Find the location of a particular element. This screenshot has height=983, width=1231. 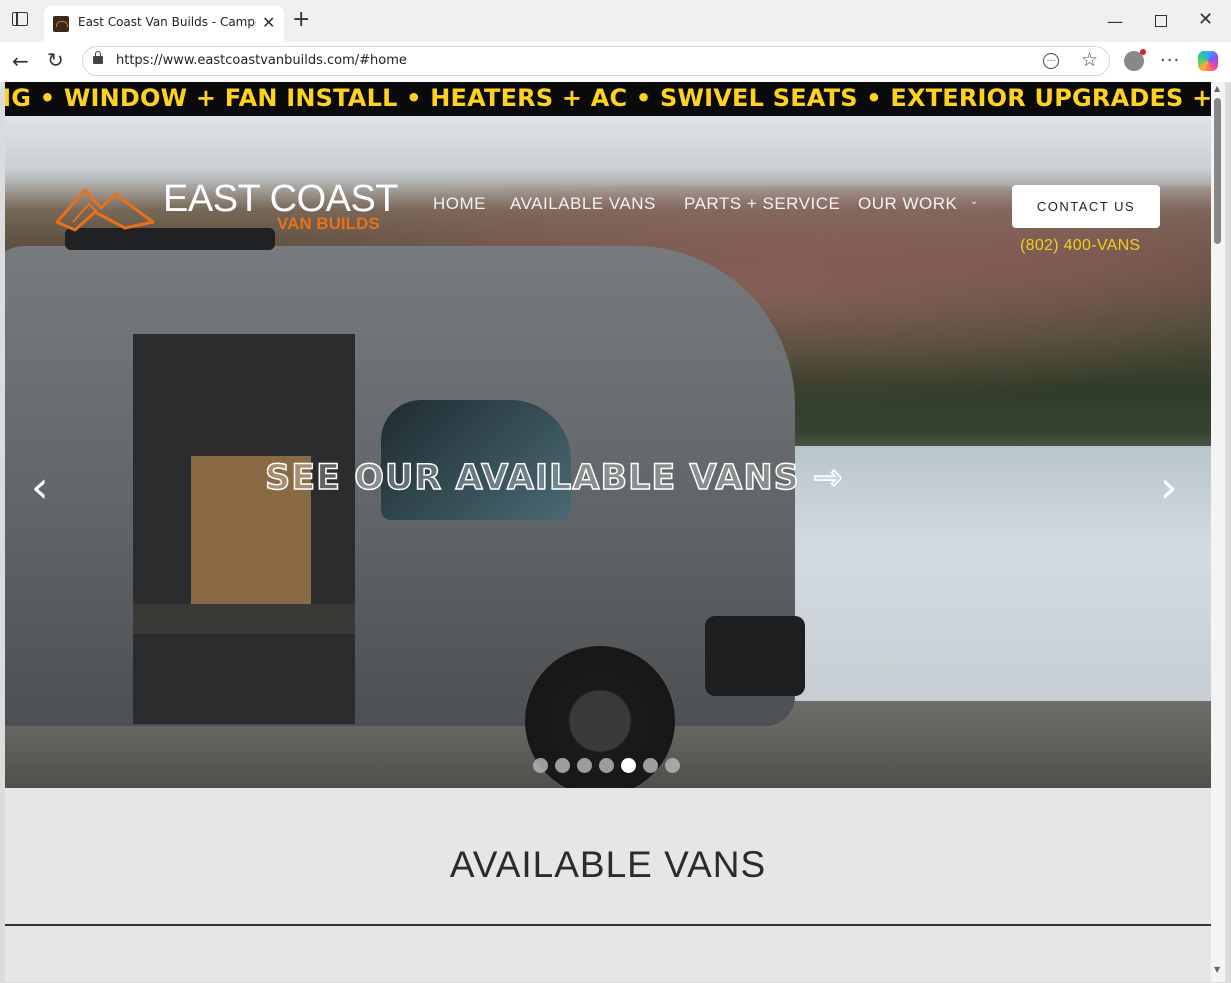

copilot-icon is located at coordinates (1208, 61).